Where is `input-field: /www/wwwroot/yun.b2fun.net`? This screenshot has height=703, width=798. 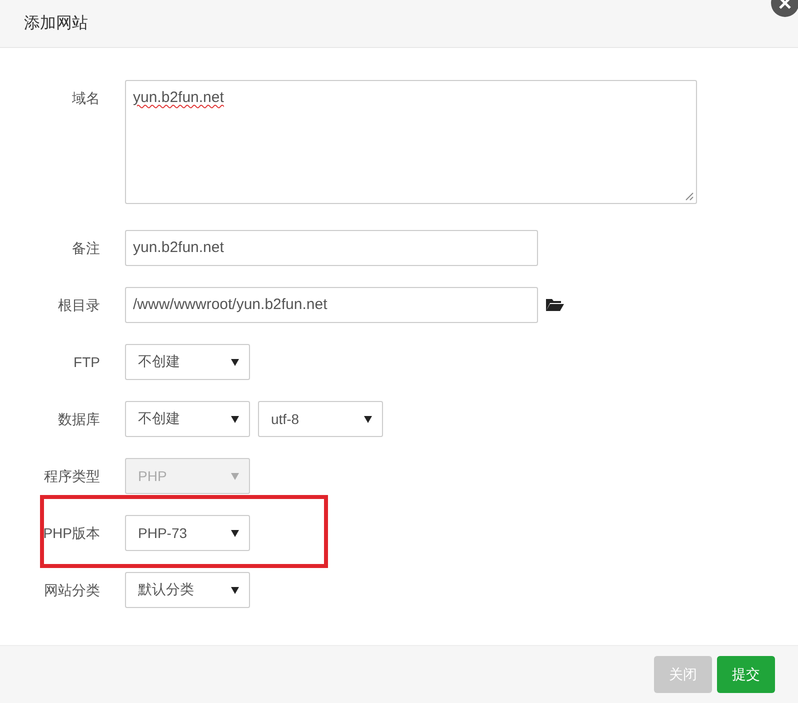 input-field: /www/wwwroot/yun.b2fun.net is located at coordinates (331, 305).